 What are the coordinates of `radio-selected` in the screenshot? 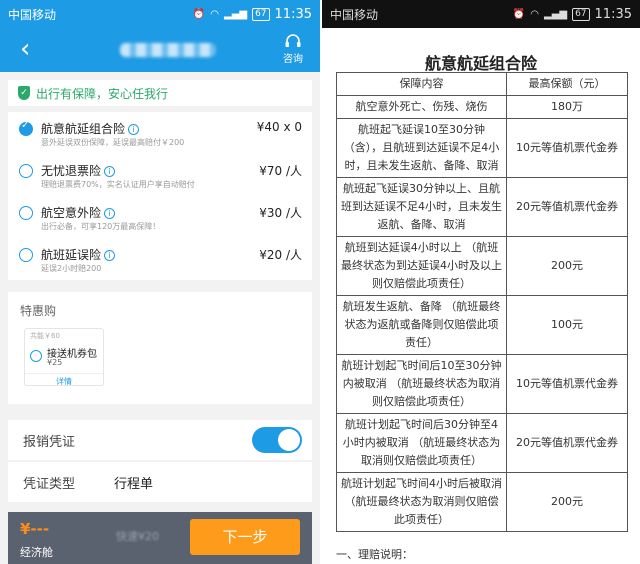 It's located at (26, 128).